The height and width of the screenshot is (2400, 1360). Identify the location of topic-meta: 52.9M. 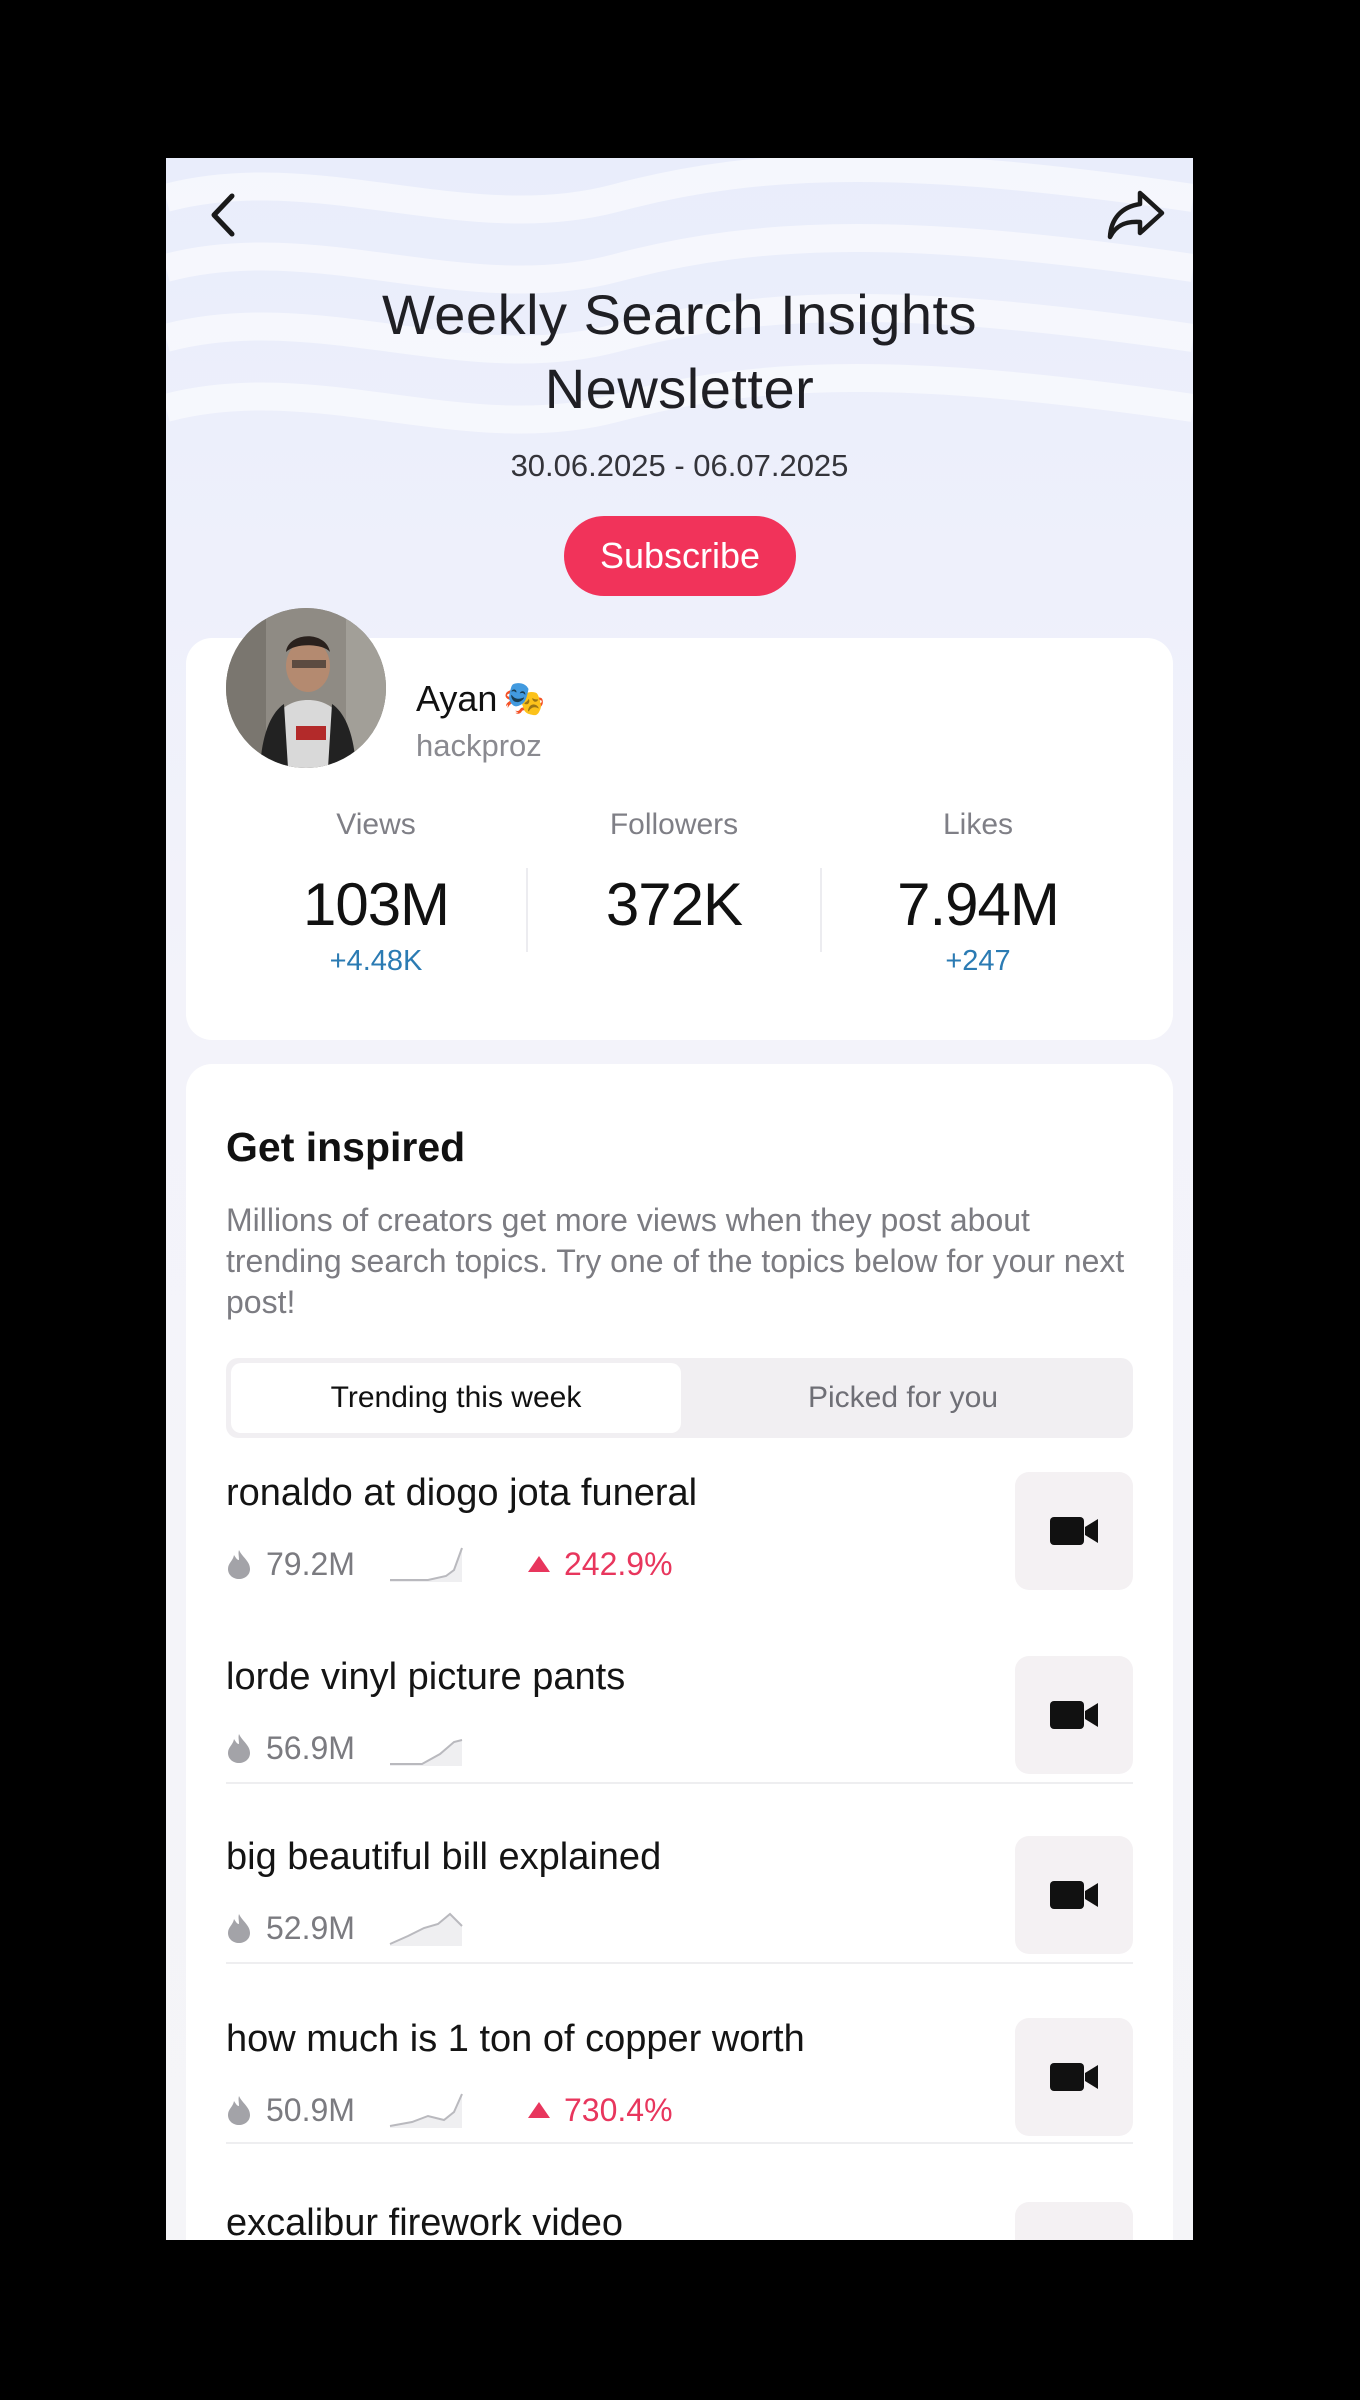
(345, 1928).